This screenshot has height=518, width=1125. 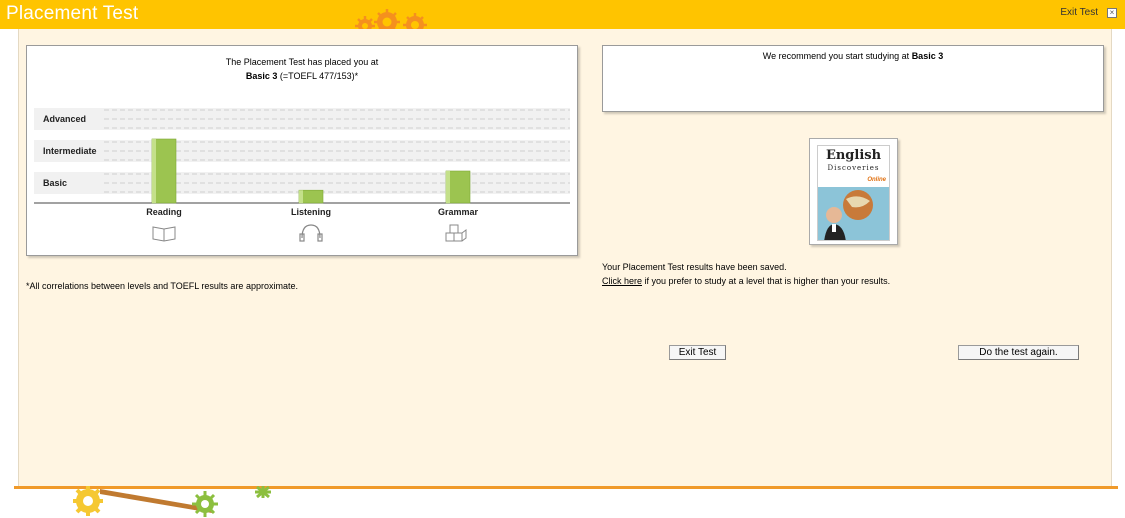 What do you see at coordinates (927, 56) in the screenshot?
I see `recommendation-level: Basic 3` at bounding box center [927, 56].